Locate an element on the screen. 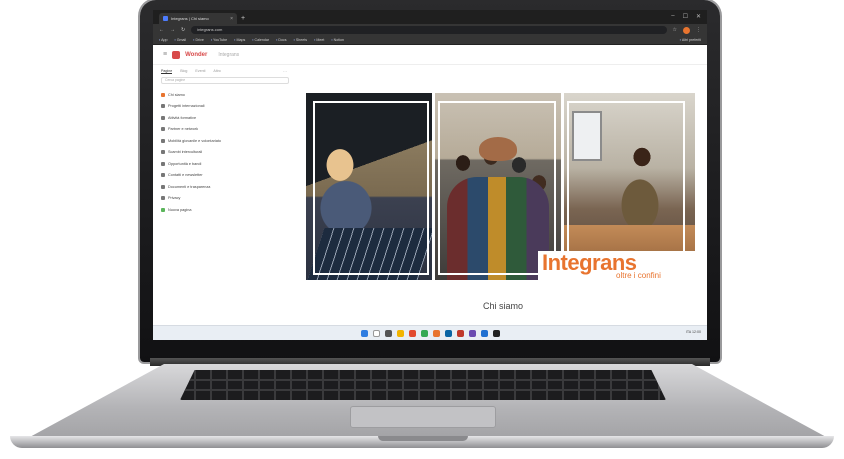  bookmark-item: Meet is located at coordinates (319, 40).